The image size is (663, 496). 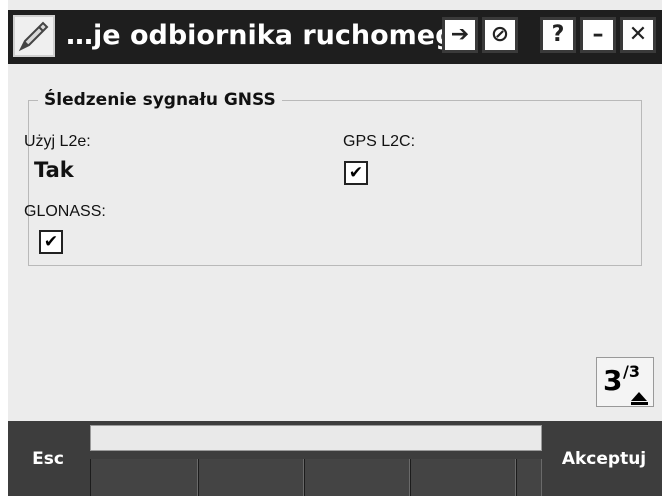 What do you see at coordinates (316, 438) in the screenshot?
I see `input-field` at bounding box center [316, 438].